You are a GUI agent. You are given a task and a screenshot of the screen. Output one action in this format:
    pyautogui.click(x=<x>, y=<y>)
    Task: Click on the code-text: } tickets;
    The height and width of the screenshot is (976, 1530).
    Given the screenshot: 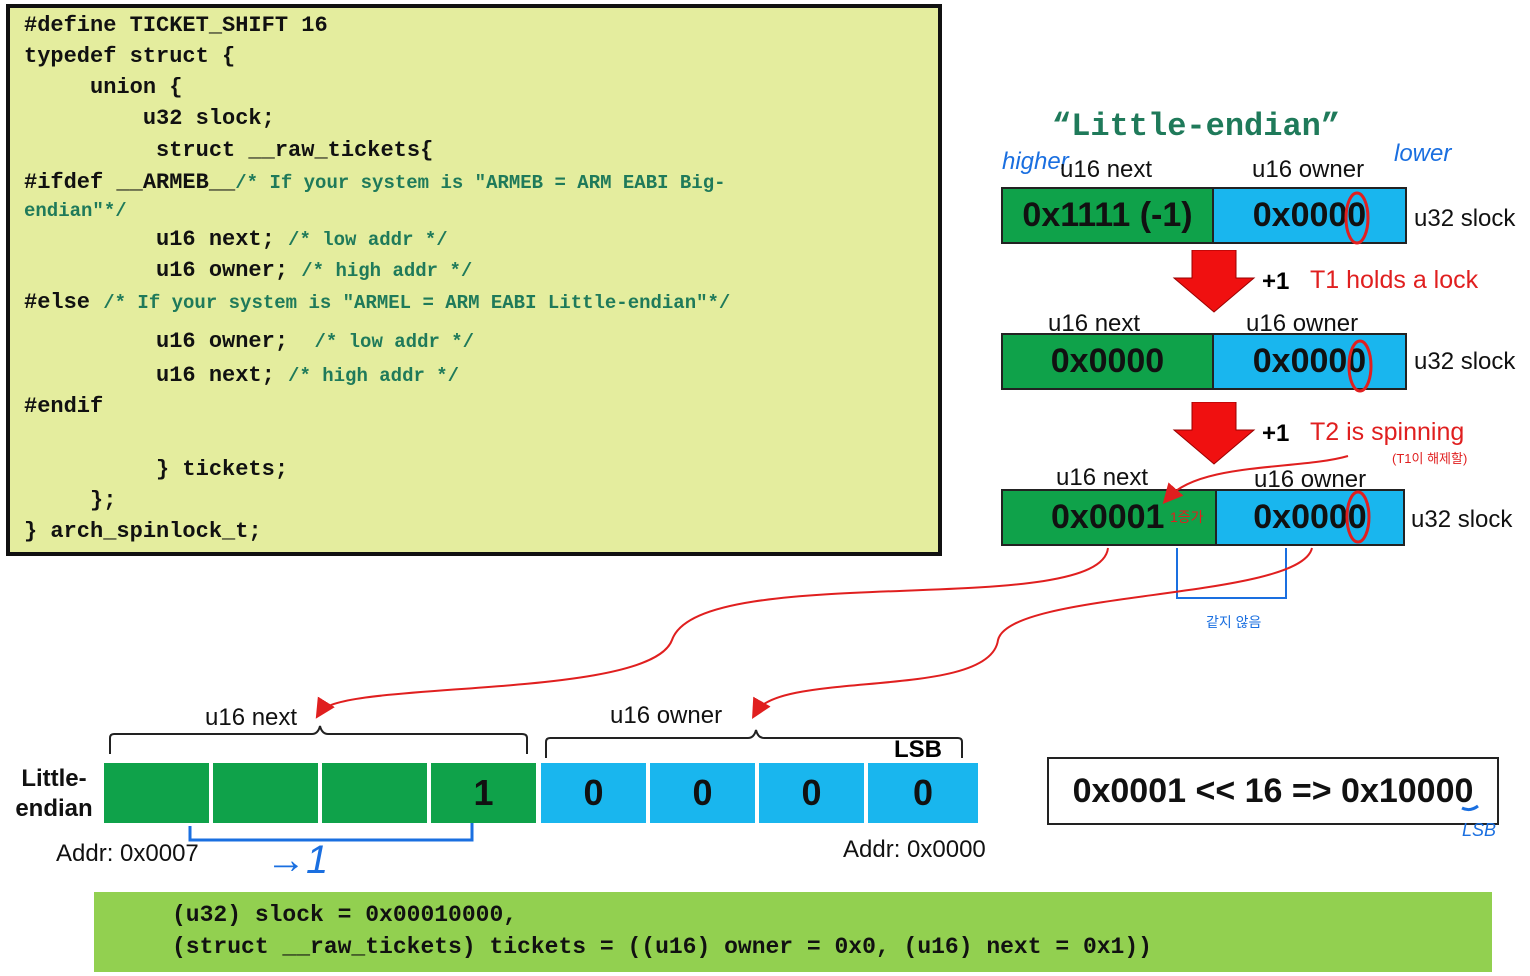 What is the action you would take?
    pyautogui.click(x=156, y=469)
    